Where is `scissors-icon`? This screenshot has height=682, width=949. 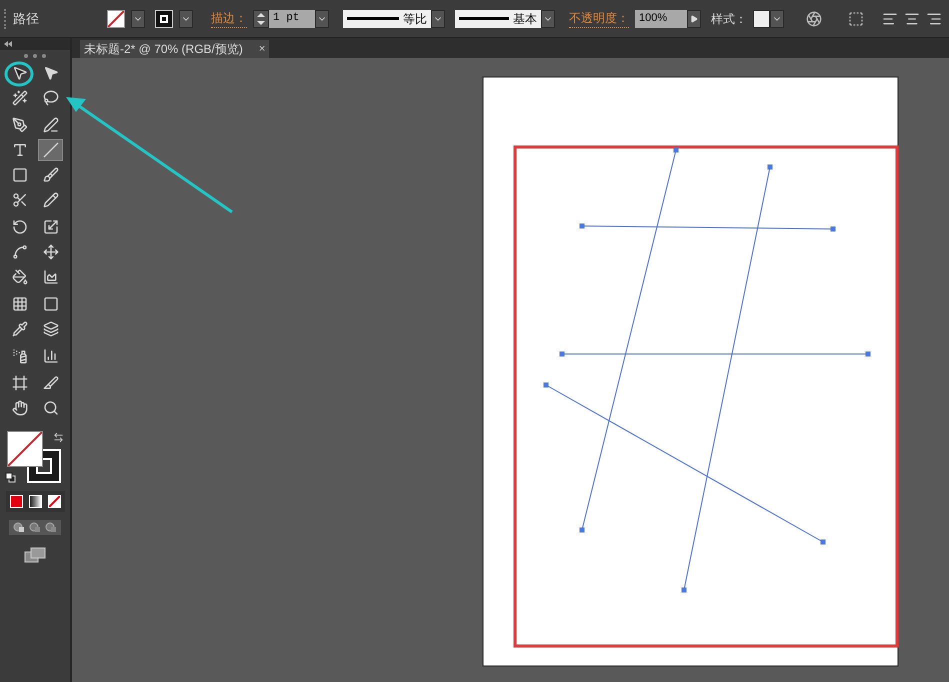
scissors-icon is located at coordinates (20, 200).